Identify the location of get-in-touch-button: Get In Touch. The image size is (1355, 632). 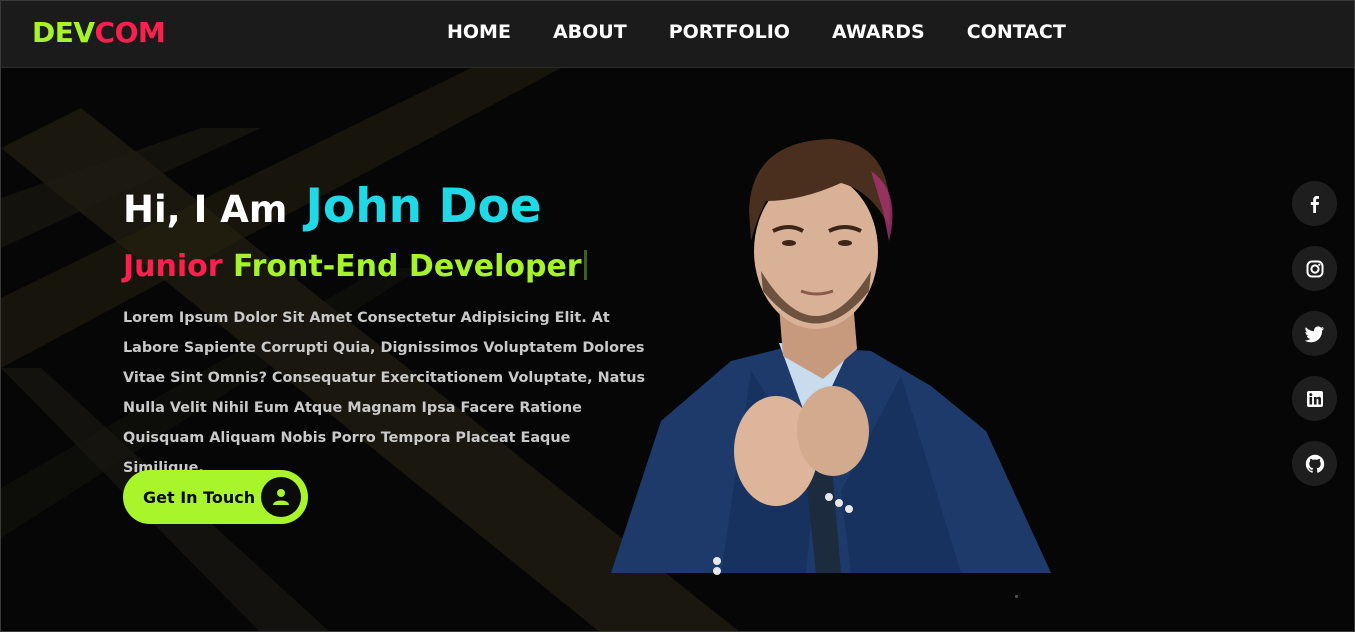
(215, 497).